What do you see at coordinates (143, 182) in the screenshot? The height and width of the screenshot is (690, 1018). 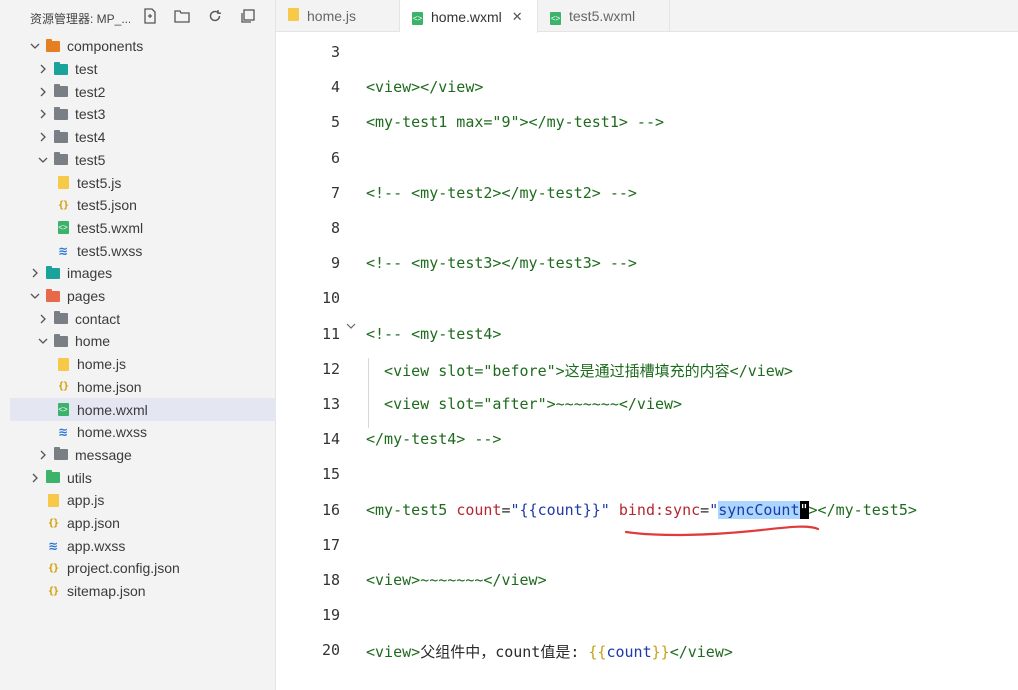 I see `tree-item-test5-js: test5.js` at bounding box center [143, 182].